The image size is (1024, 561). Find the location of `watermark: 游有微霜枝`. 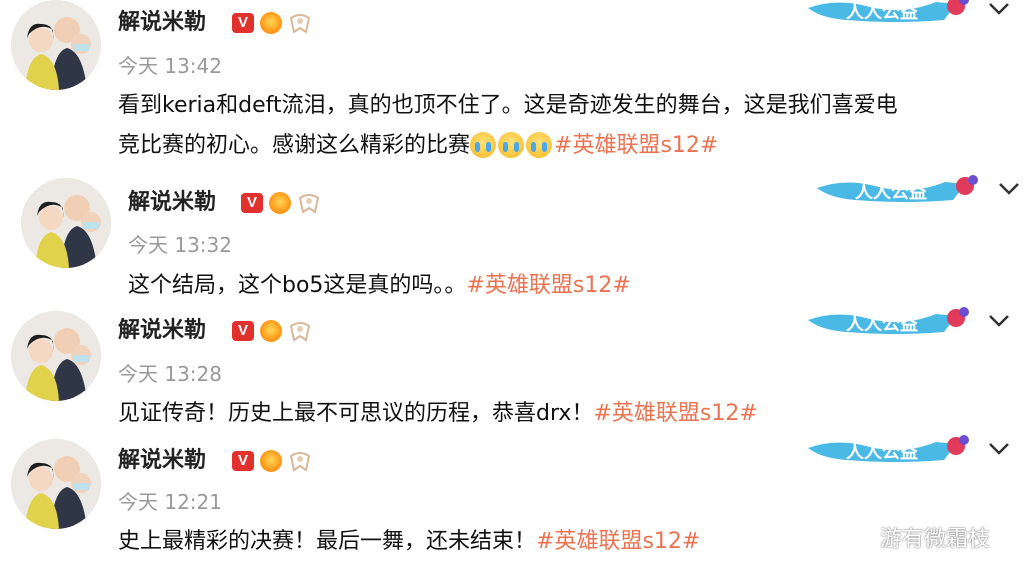

watermark: 游有微霜枝 is located at coordinates (915, 537).